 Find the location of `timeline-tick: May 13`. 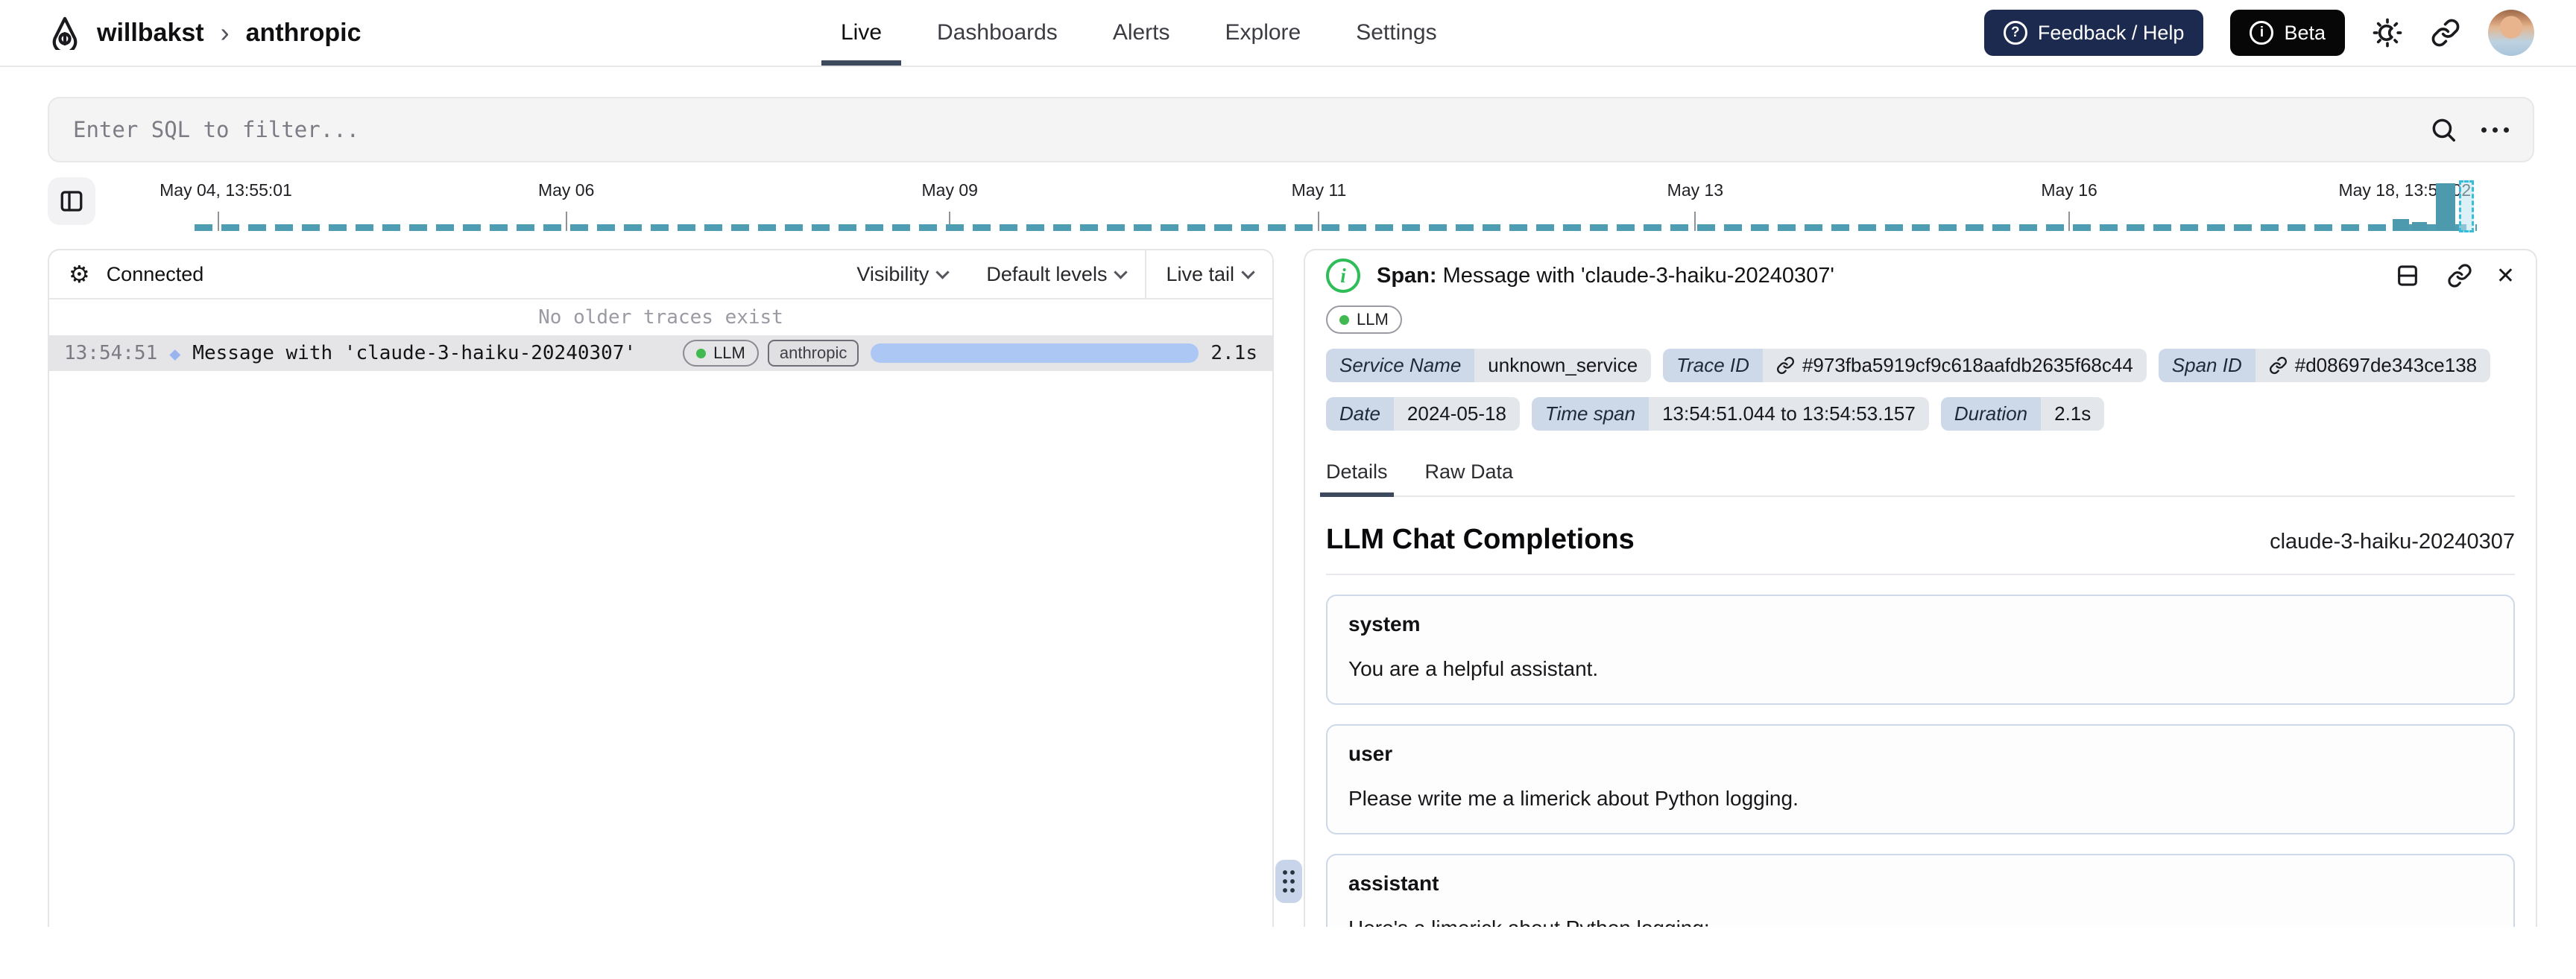

timeline-tick: May 13 is located at coordinates (1696, 190).